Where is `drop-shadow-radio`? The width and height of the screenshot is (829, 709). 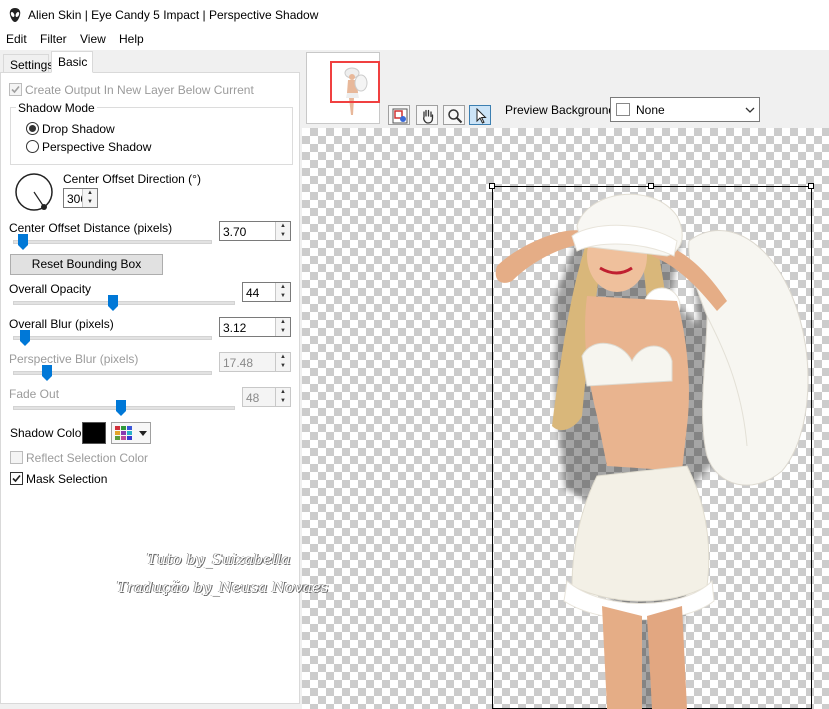 drop-shadow-radio is located at coordinates (32, 128).